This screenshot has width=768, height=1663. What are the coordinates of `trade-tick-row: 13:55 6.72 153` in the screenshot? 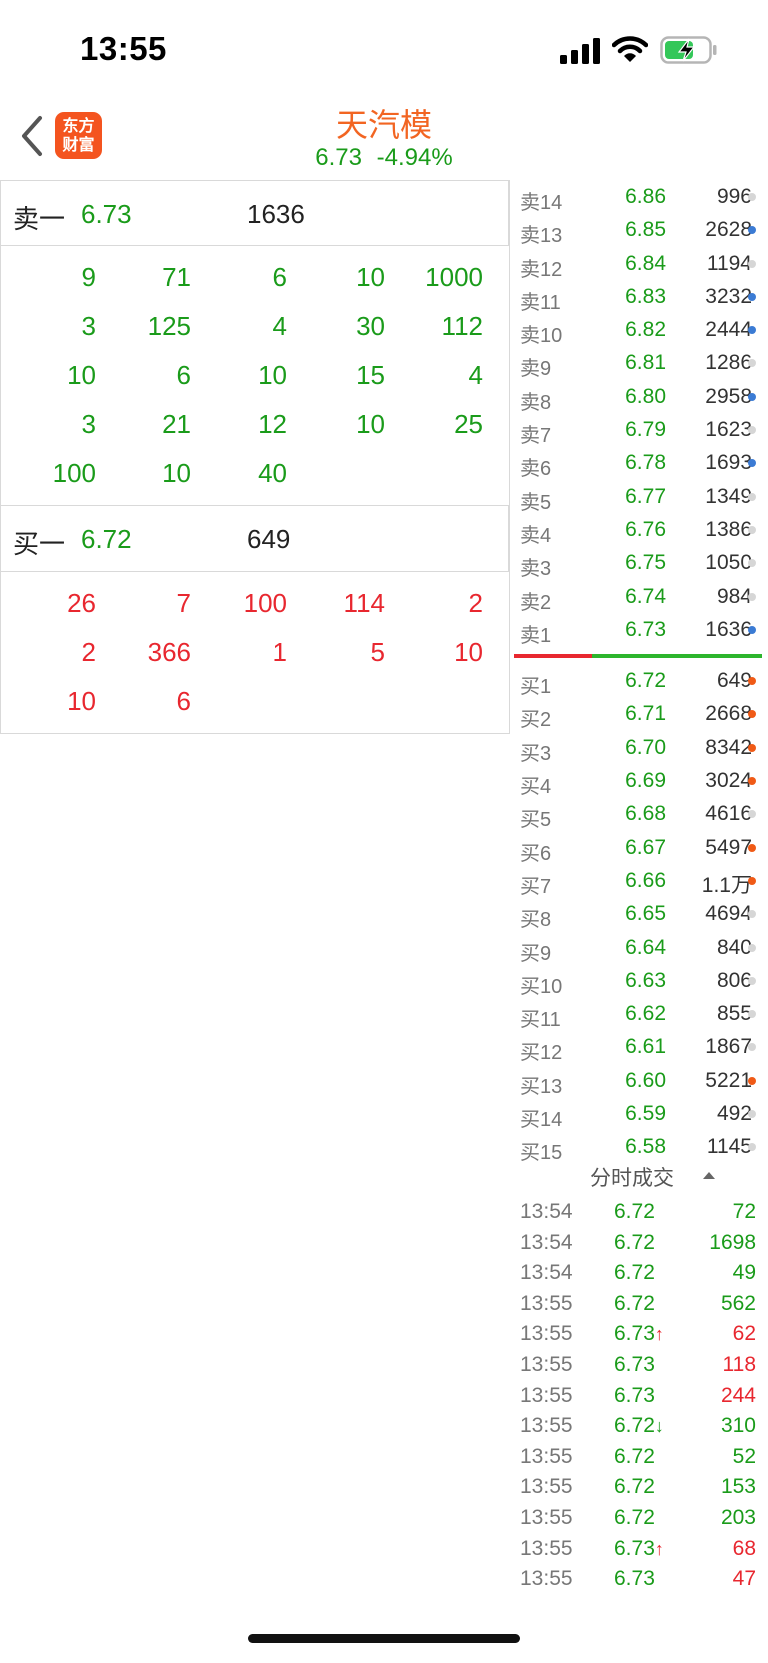 It's located at (640, 1488).